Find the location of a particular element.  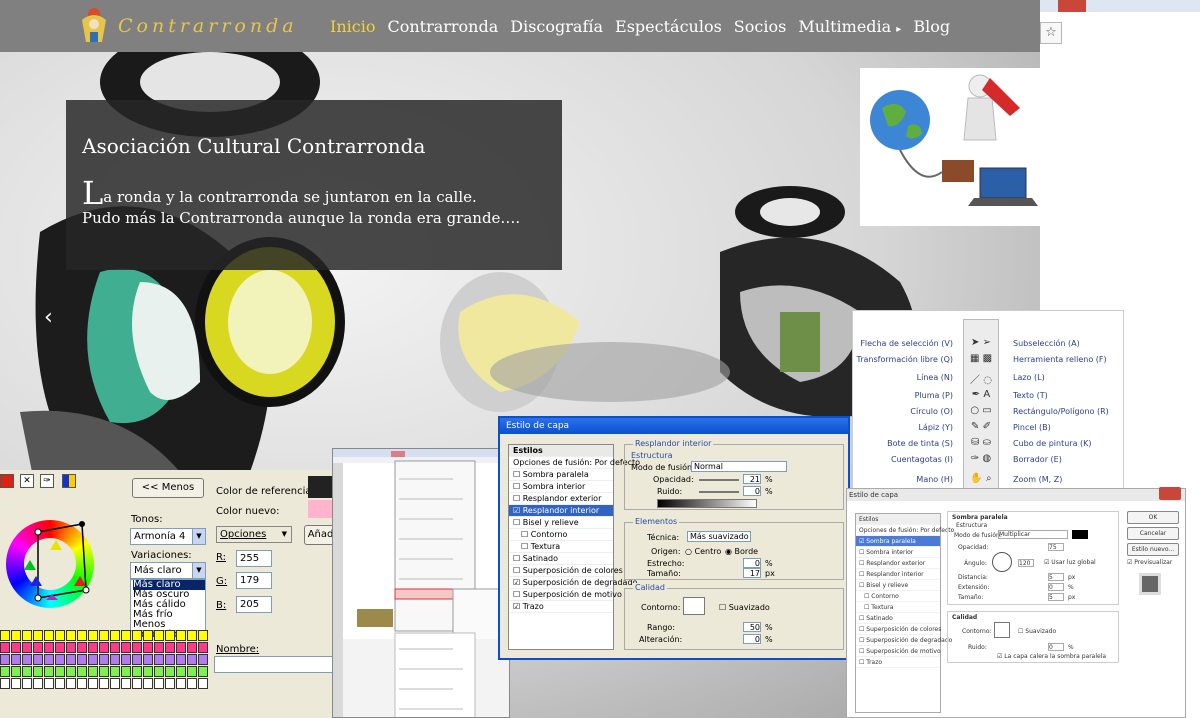

size-input: 5 is located at coordinates (1056, 597).